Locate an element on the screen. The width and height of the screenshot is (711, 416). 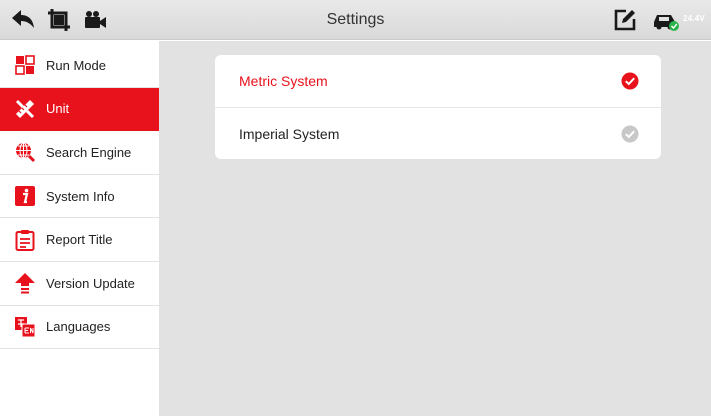
option-metric-system: Metric System is located at coordinates (438, 81).